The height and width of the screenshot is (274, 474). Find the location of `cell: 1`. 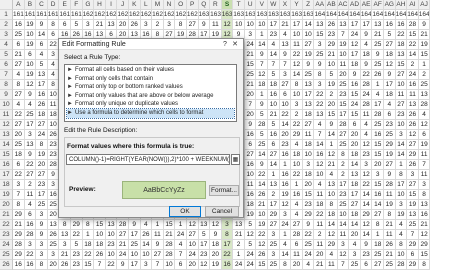

cell: 1 is located at coordinates (262, 35).